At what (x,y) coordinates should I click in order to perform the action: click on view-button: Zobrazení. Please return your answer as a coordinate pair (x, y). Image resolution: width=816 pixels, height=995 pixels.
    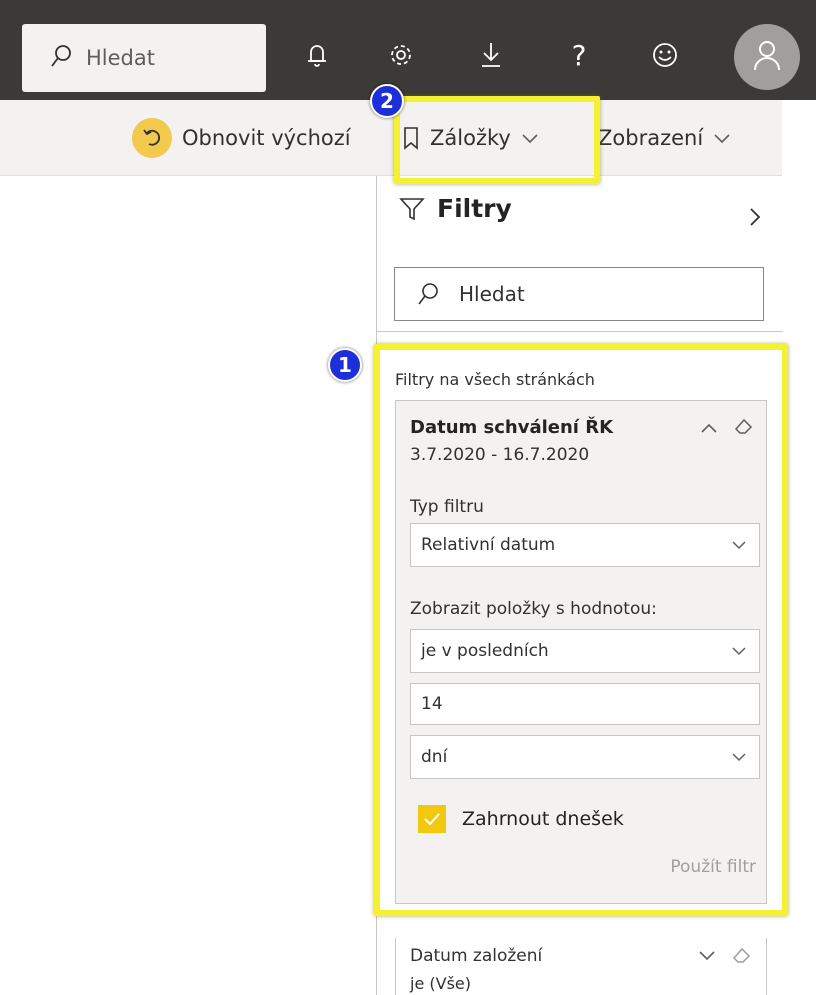
    Looking at the image, I should click on (664, 138).